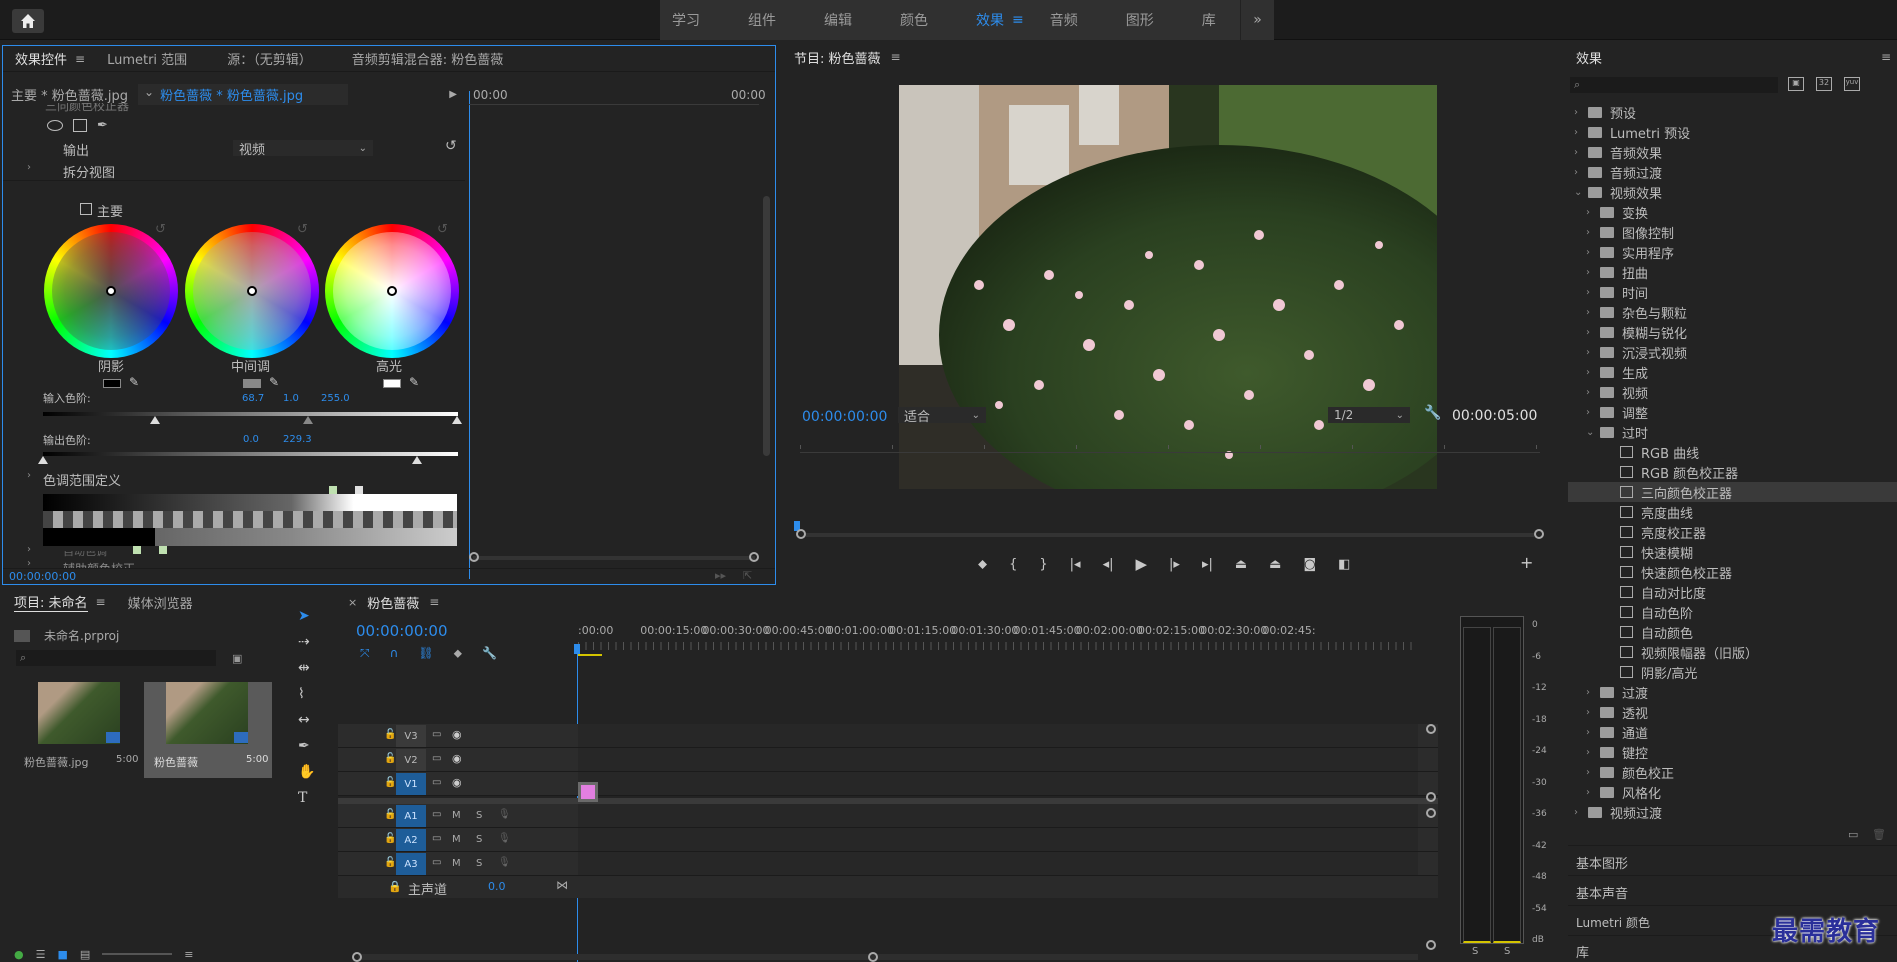  What do you see at coordinates (86, 209) in the screenshot?
I see `master-checkbox` at bounding box center [86, 209].